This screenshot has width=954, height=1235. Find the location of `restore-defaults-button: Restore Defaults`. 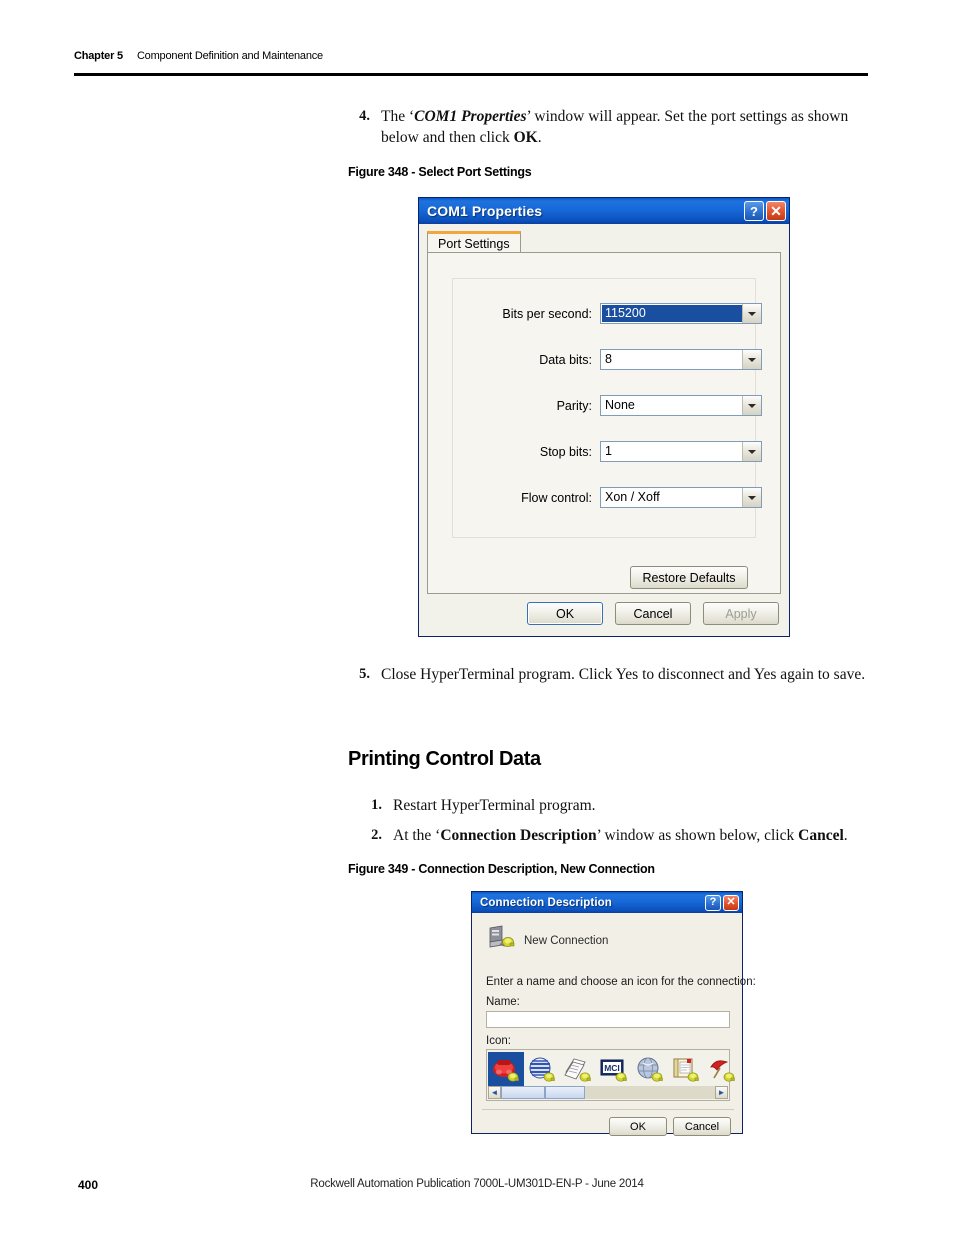

restore-defaults-button: Restore Defaults is located at coordinates (689, 577).